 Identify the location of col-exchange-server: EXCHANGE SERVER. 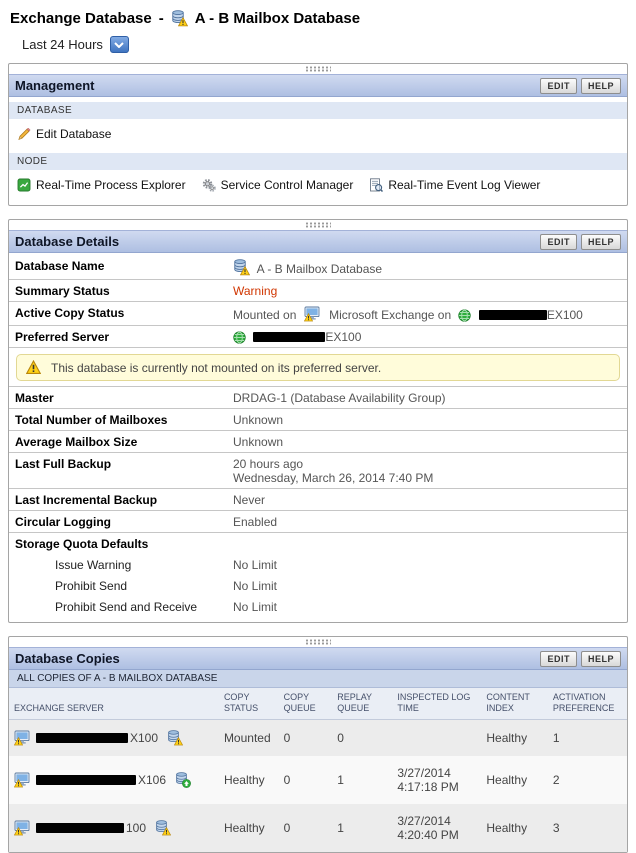
(114, 704).